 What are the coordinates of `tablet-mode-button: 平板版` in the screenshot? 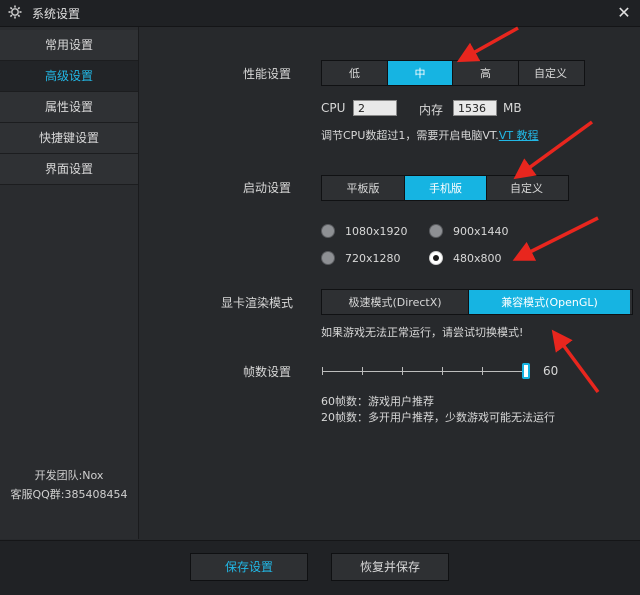 It's located at (363, 188).